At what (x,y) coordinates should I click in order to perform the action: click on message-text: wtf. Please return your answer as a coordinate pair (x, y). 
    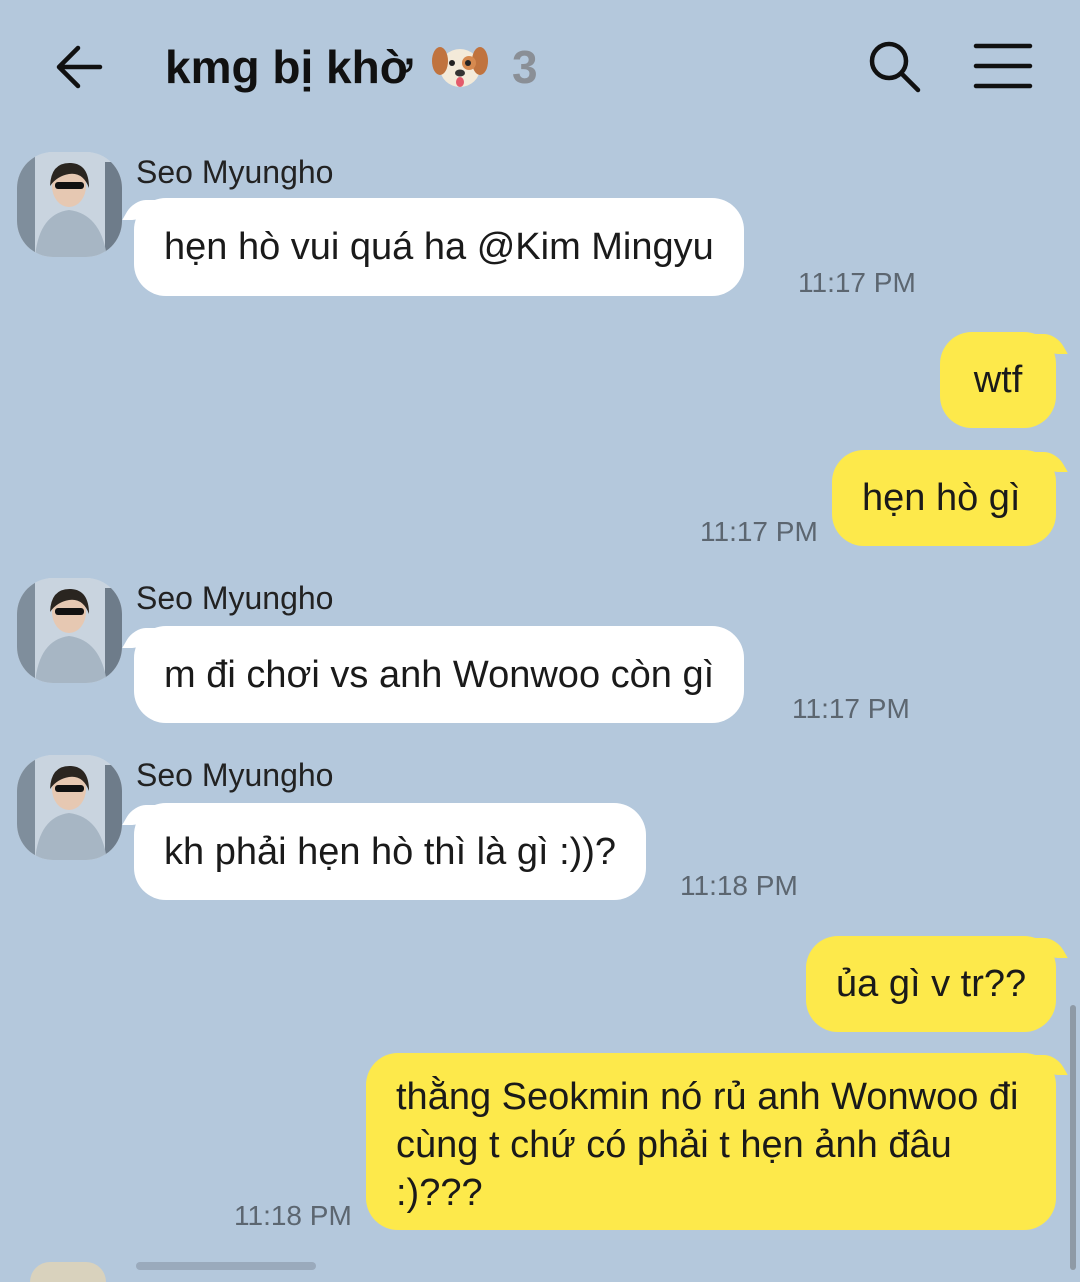
    Looking at the image, I should click on (998, 380).